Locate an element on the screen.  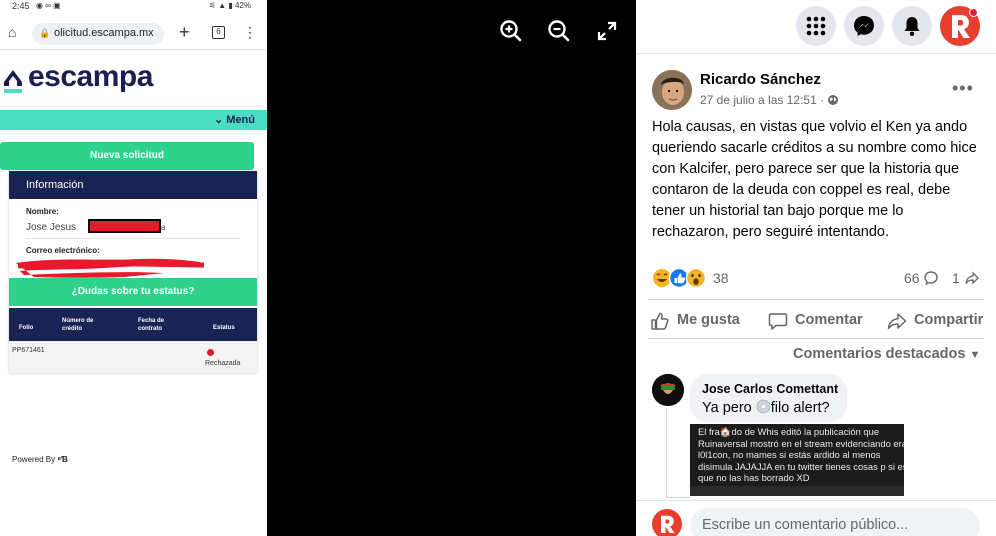
share-arrow-icon is located at coordinates (897, 321).